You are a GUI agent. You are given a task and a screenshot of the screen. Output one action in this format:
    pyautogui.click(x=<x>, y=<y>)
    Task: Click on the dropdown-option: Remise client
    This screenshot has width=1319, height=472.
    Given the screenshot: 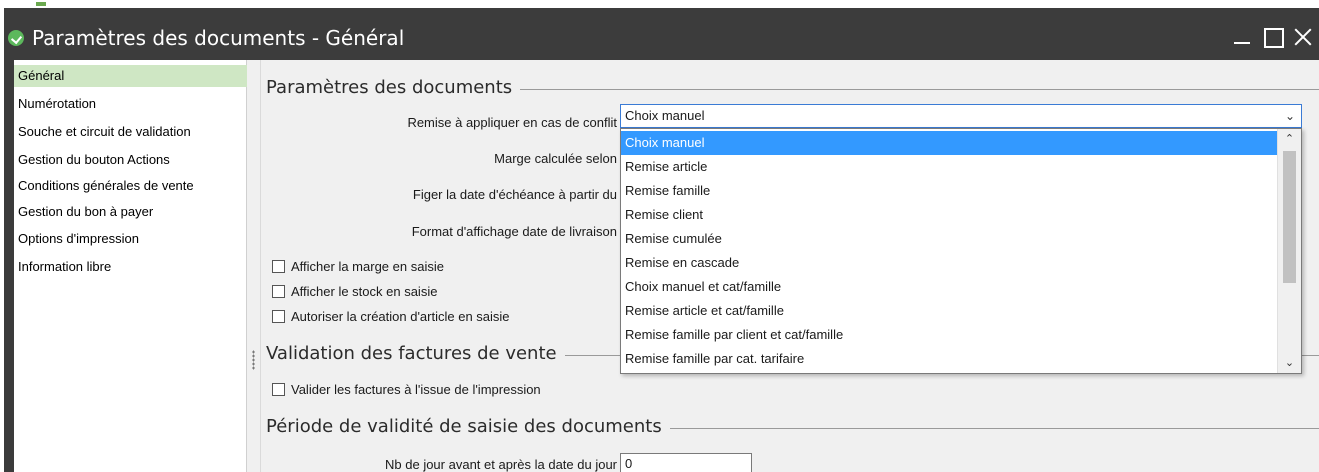 What is the action you would take?
    pyautogui.click(x=949, y=215)
    